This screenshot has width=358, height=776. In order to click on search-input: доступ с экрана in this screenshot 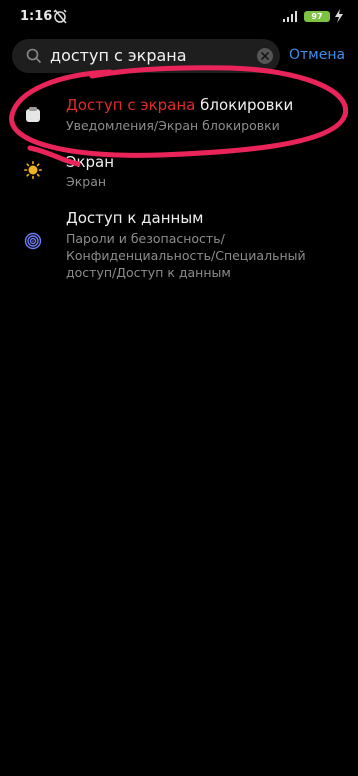, I will do `click(118, 55)`.